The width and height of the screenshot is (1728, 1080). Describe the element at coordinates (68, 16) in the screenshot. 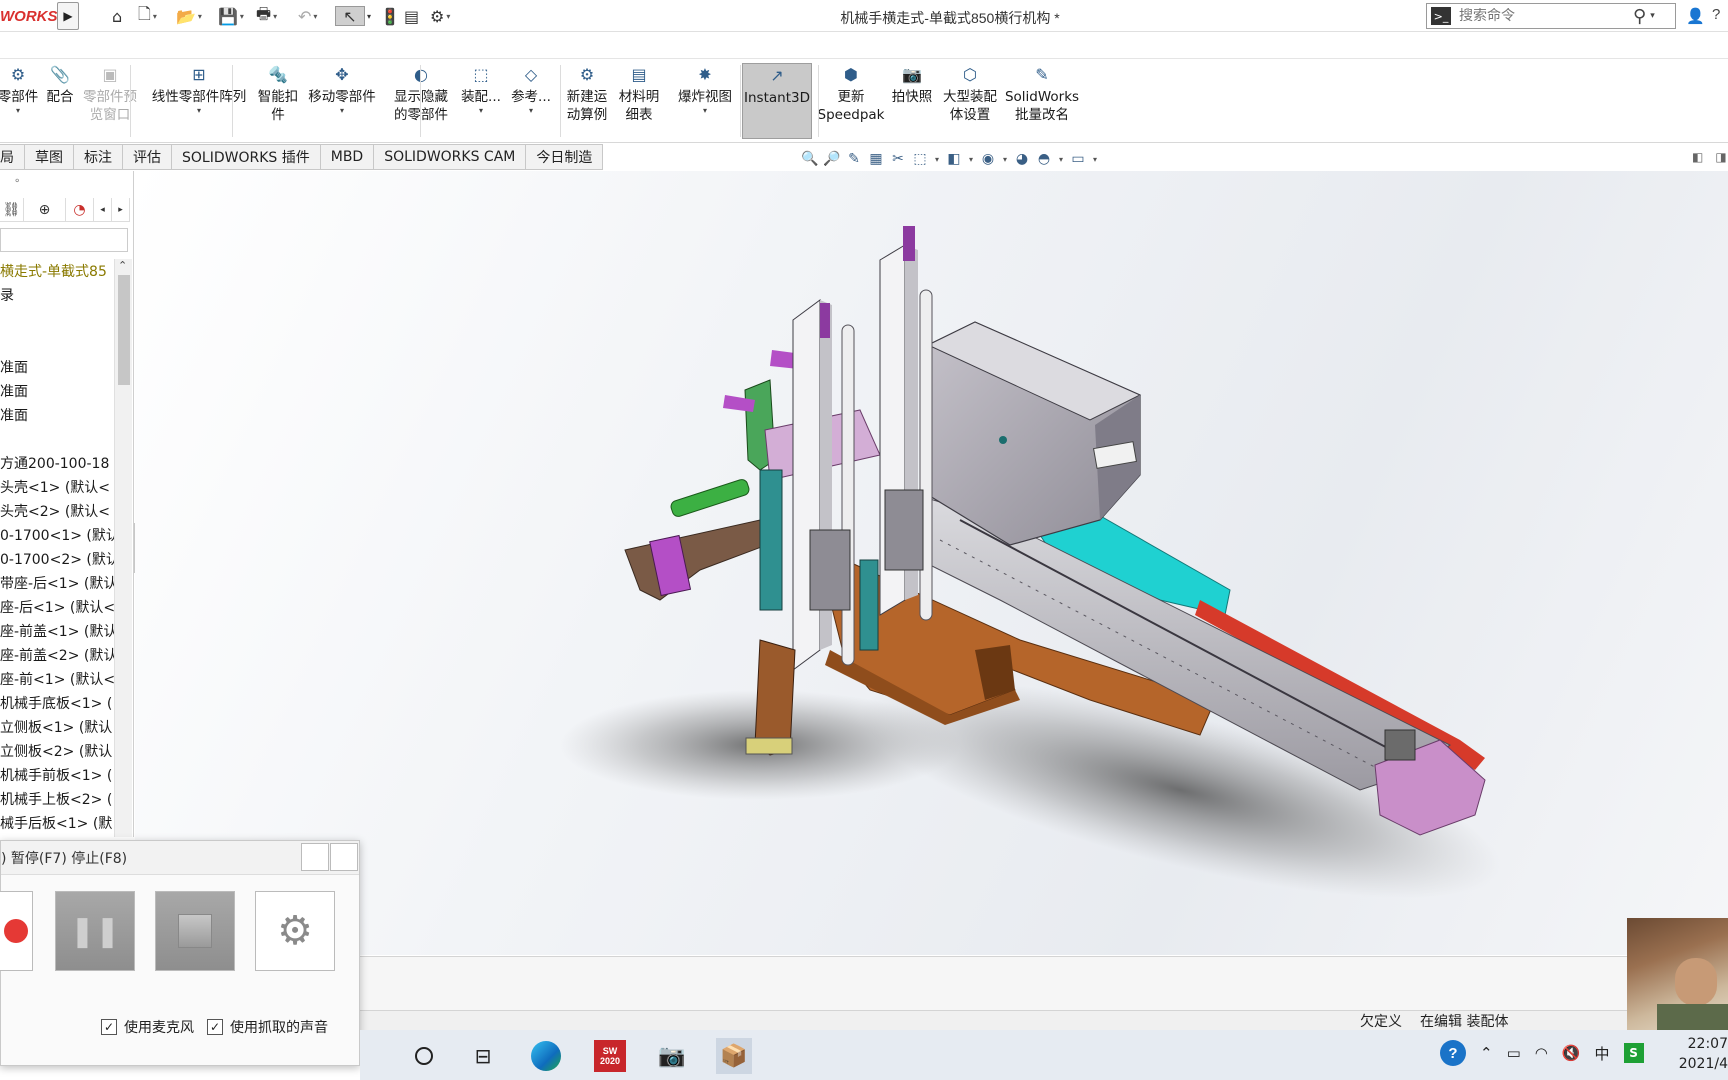

I see `menu-expand-arrow-icon: ▶` at that location.